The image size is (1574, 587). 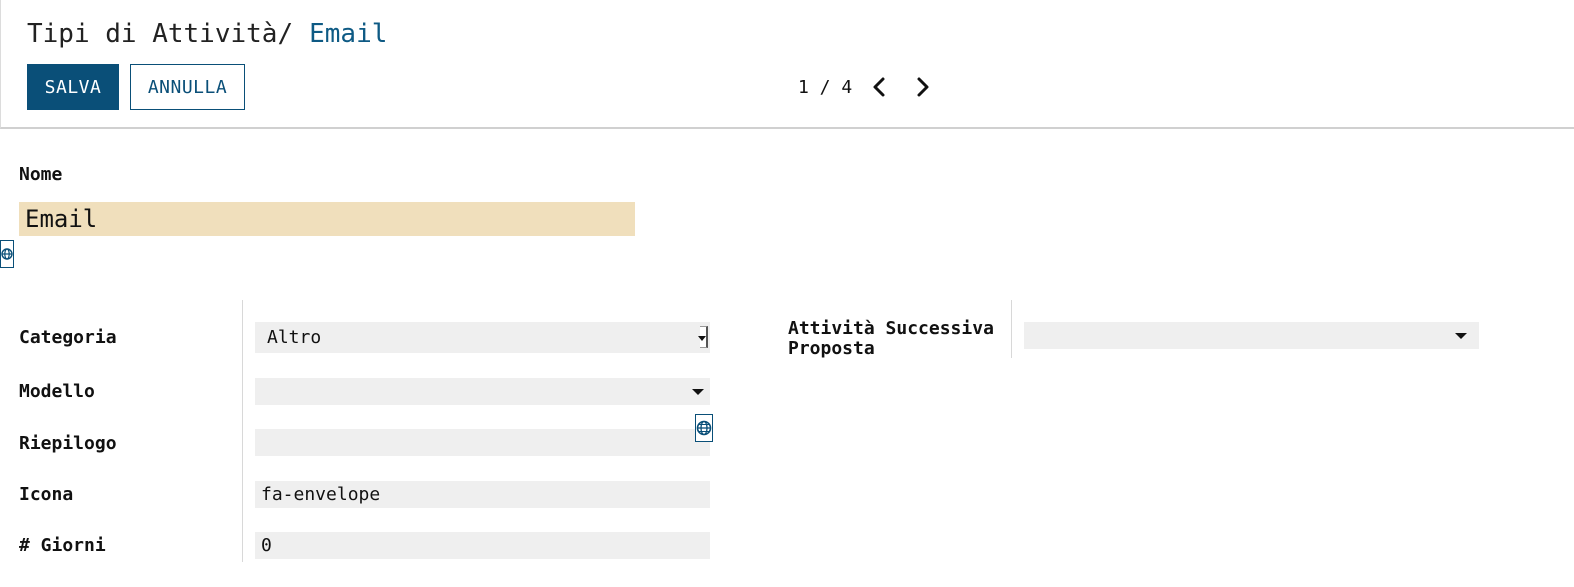 What do you see at coordinates (831, 348) in the screenshot?
I see `next-activity-label-line2: Proposta` at bounding box center [831, 348].